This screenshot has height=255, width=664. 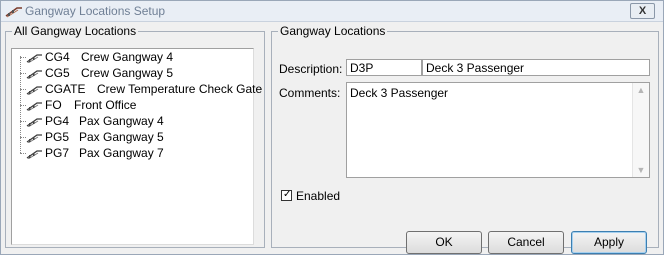 What do you see at coordinates (444, 242) in the screenshot?
I see `ok-button: OK` at bounding box center [444, 242].